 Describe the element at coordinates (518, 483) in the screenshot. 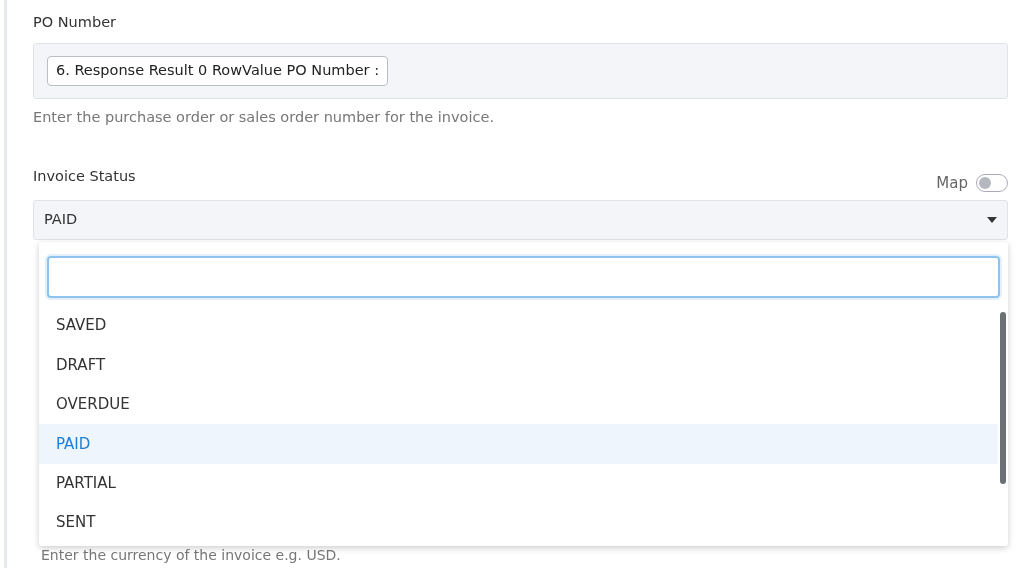

I see `dropdown-option: PARTIAL` at that location.